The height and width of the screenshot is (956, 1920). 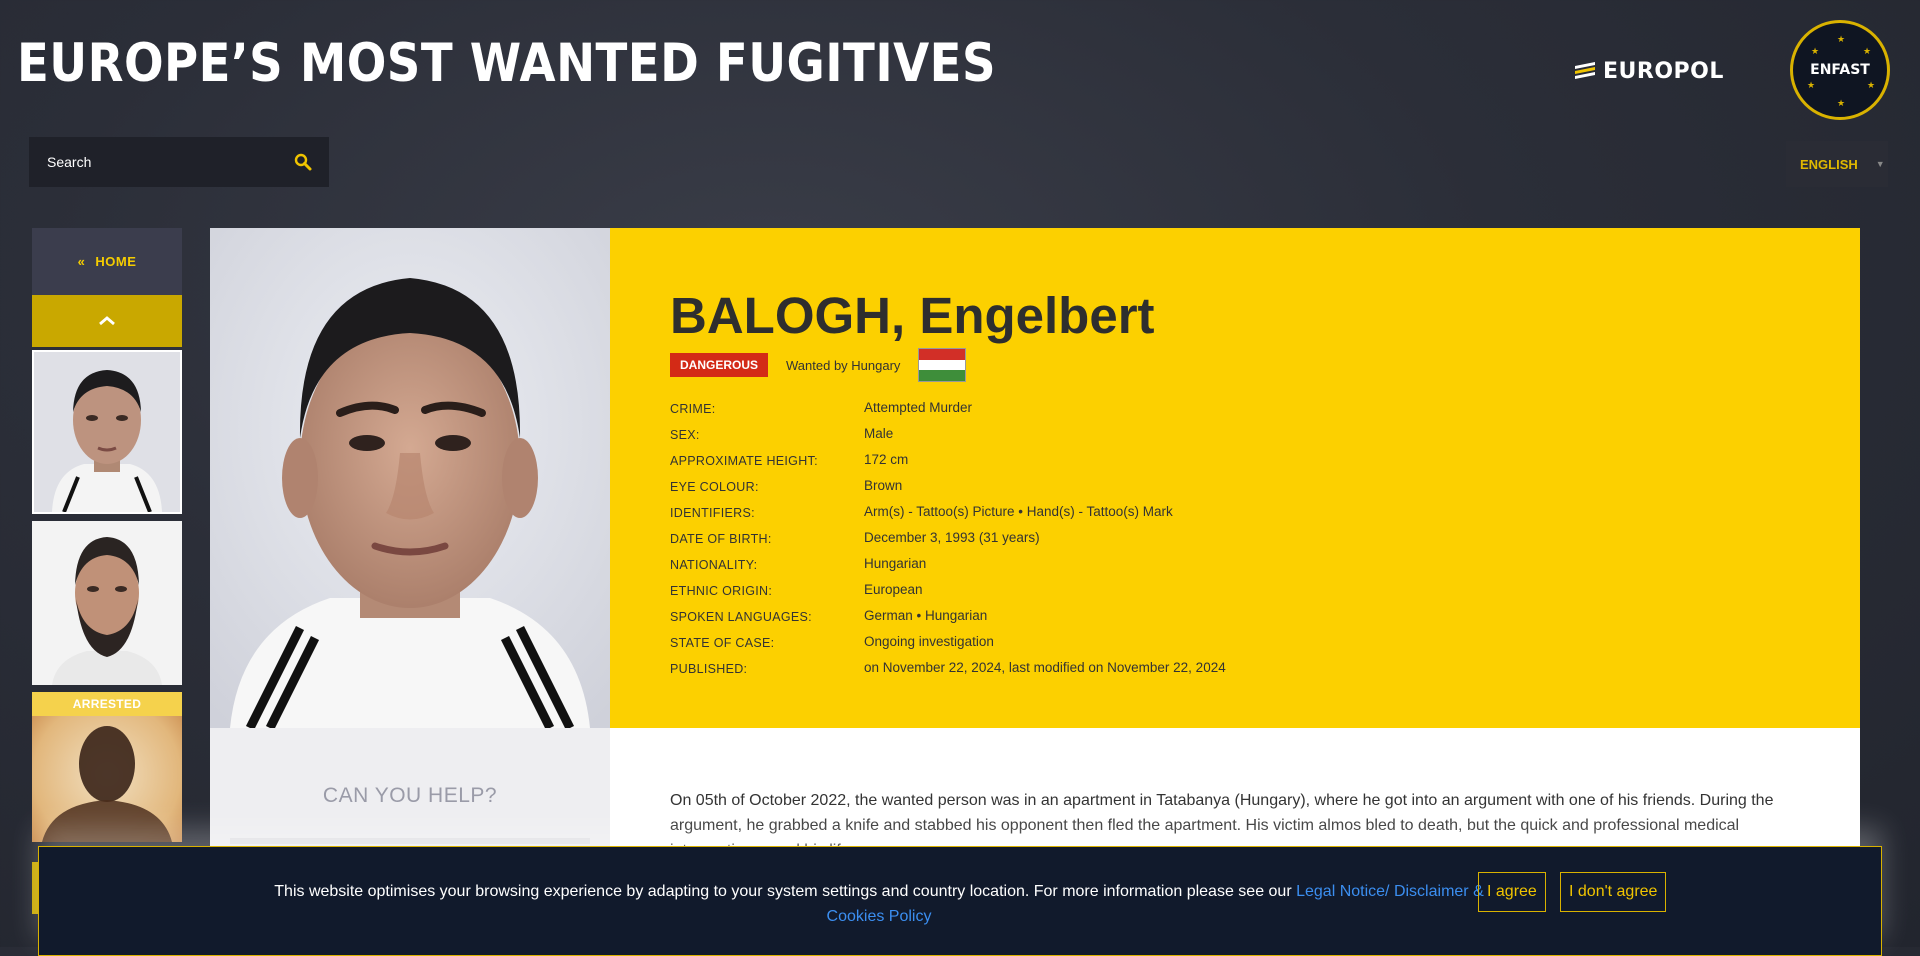 I want to click on detail-label: Published:, so click(x=709, y=669).